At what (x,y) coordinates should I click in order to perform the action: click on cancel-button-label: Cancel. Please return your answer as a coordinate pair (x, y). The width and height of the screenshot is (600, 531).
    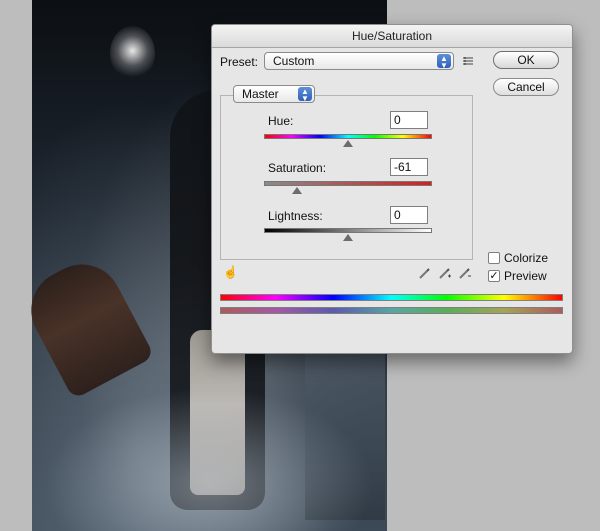
    Looking at the image, I should click on (526, 87).